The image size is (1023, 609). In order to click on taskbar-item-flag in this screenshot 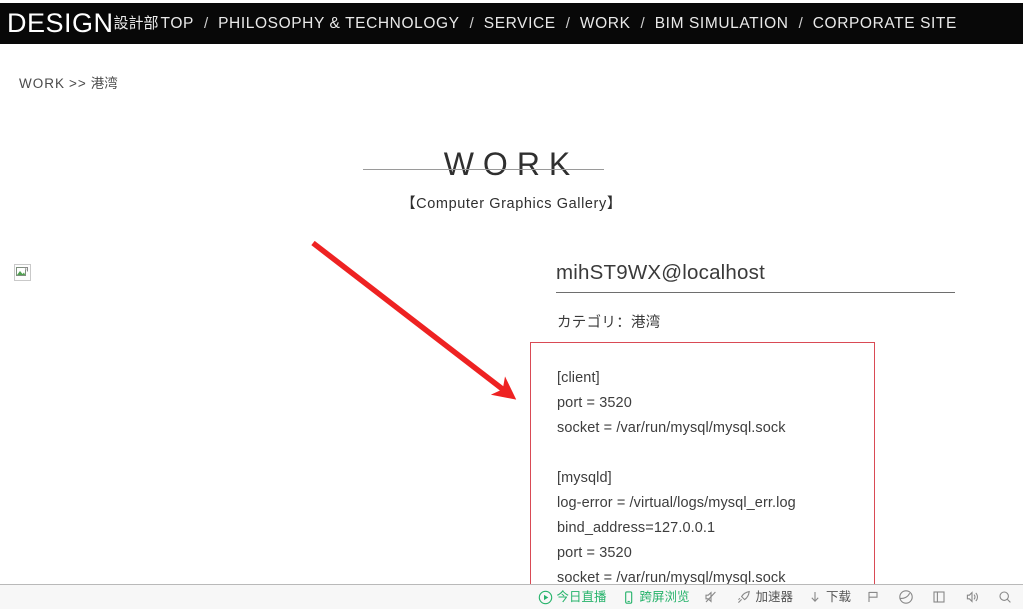, I will do `click(874, 597)`.